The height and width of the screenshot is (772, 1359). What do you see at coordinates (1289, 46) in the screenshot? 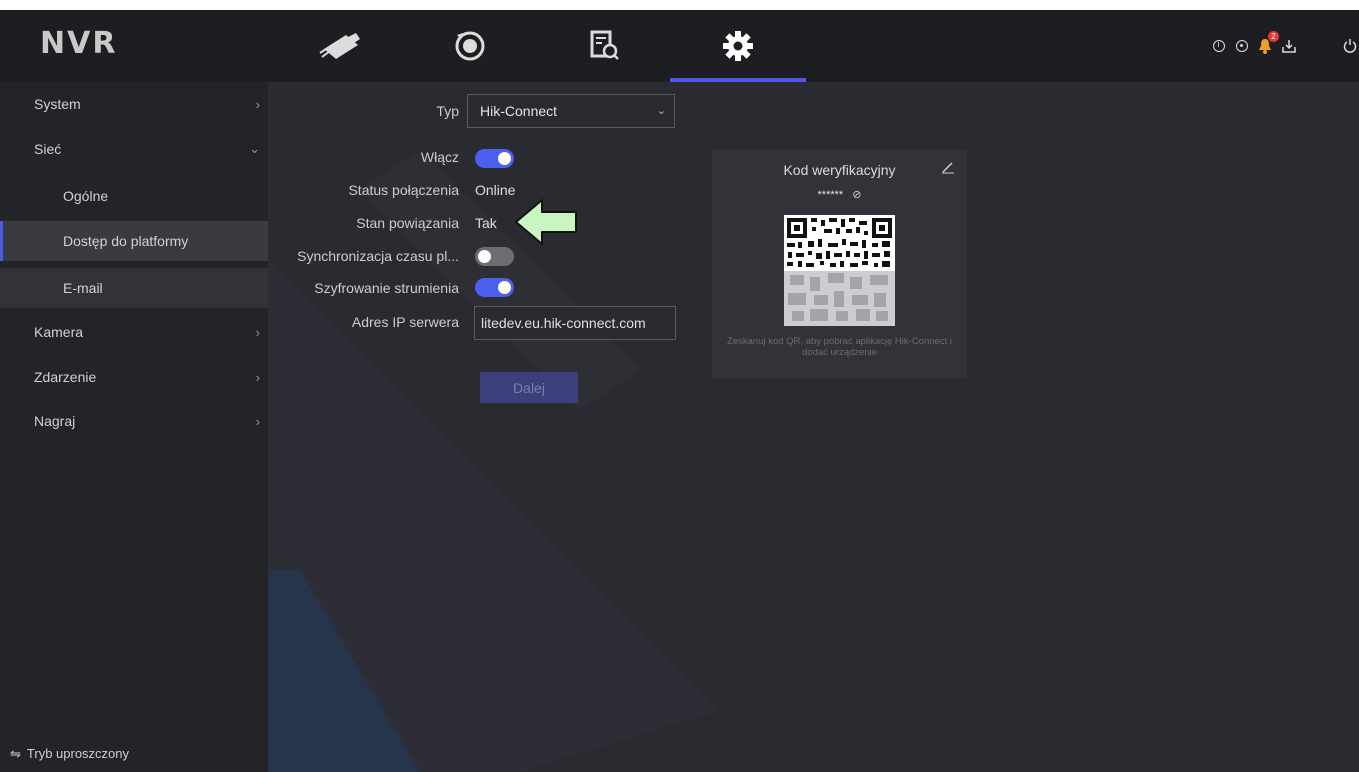
I see `download-icon` at bounding box center [1289, 46].